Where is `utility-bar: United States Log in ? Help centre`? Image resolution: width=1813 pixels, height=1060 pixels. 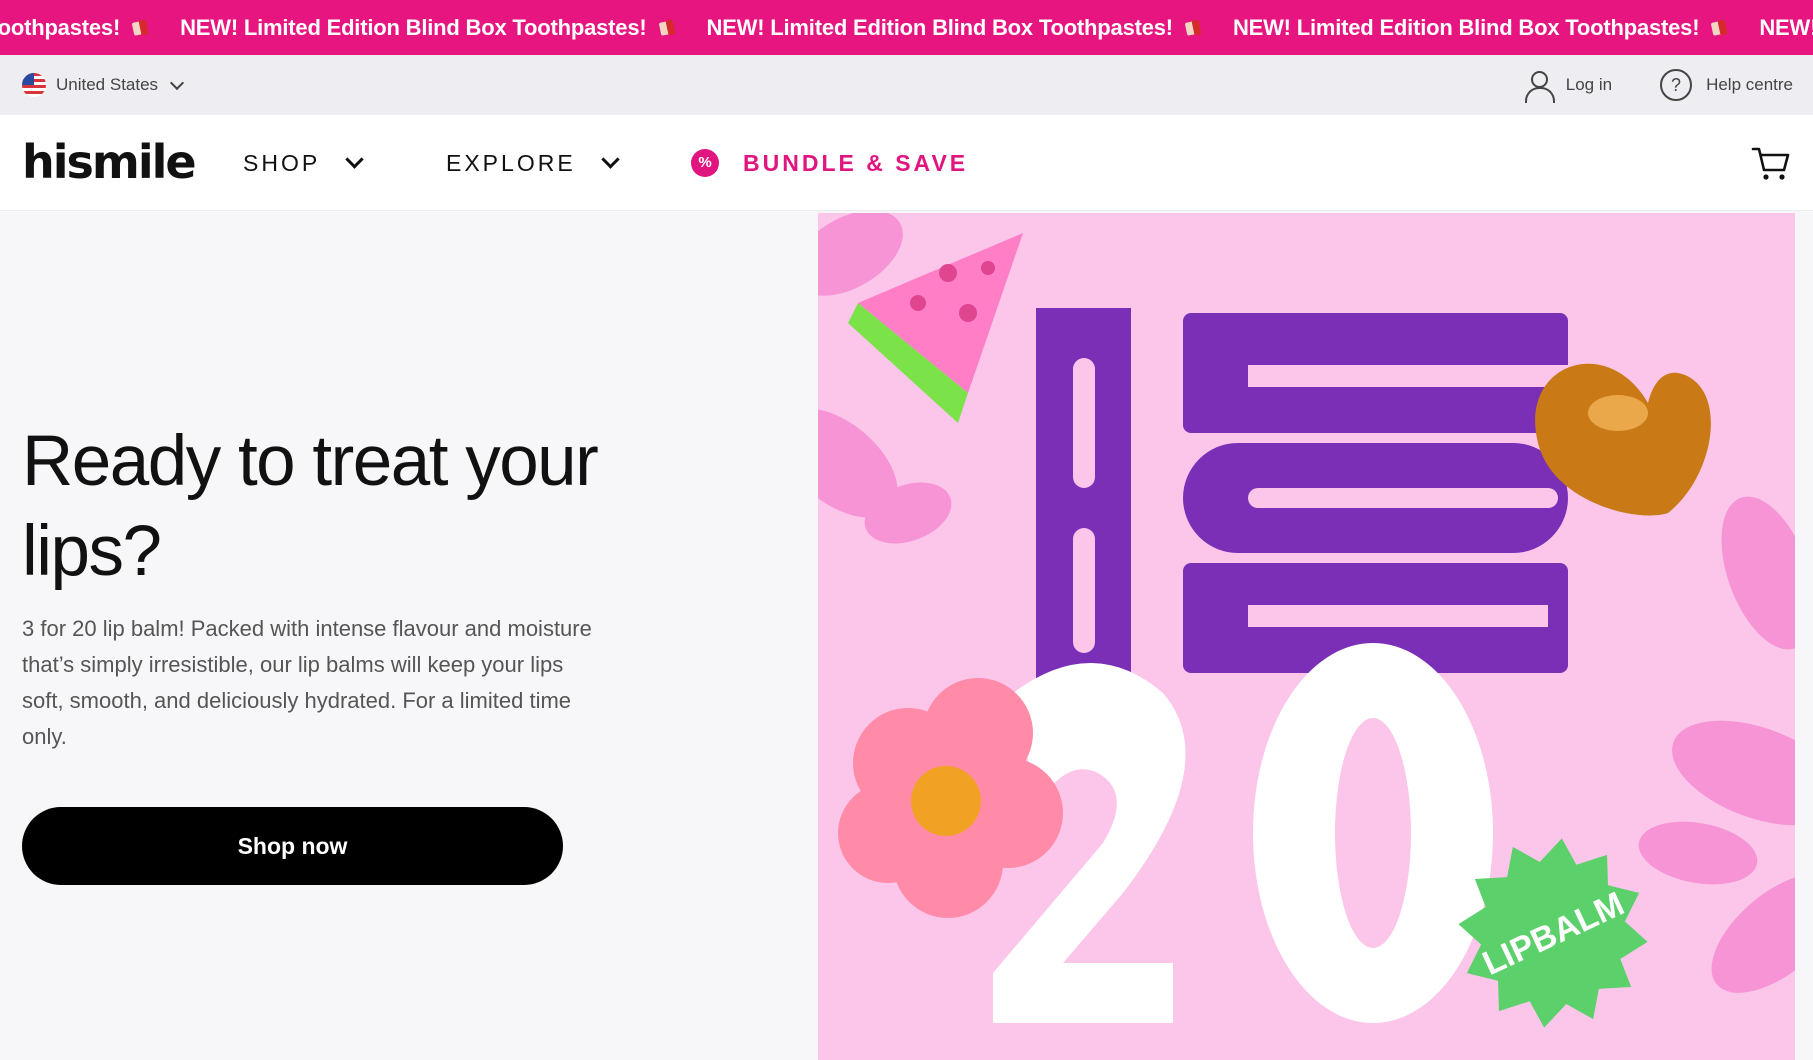
utility-bar: United States Log in ? Help centre is located at coordinates (906, 85).